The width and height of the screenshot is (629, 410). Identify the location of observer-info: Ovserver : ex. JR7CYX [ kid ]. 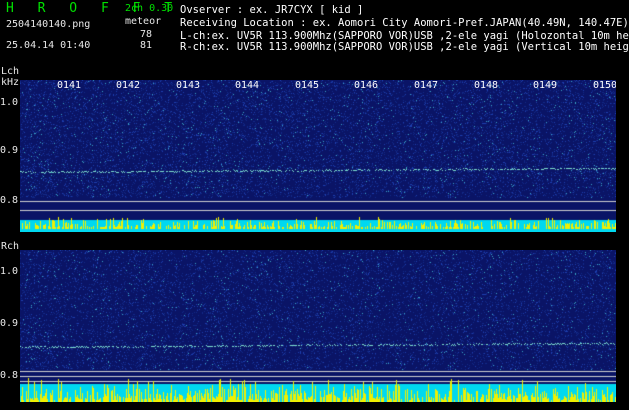
(272, 10).